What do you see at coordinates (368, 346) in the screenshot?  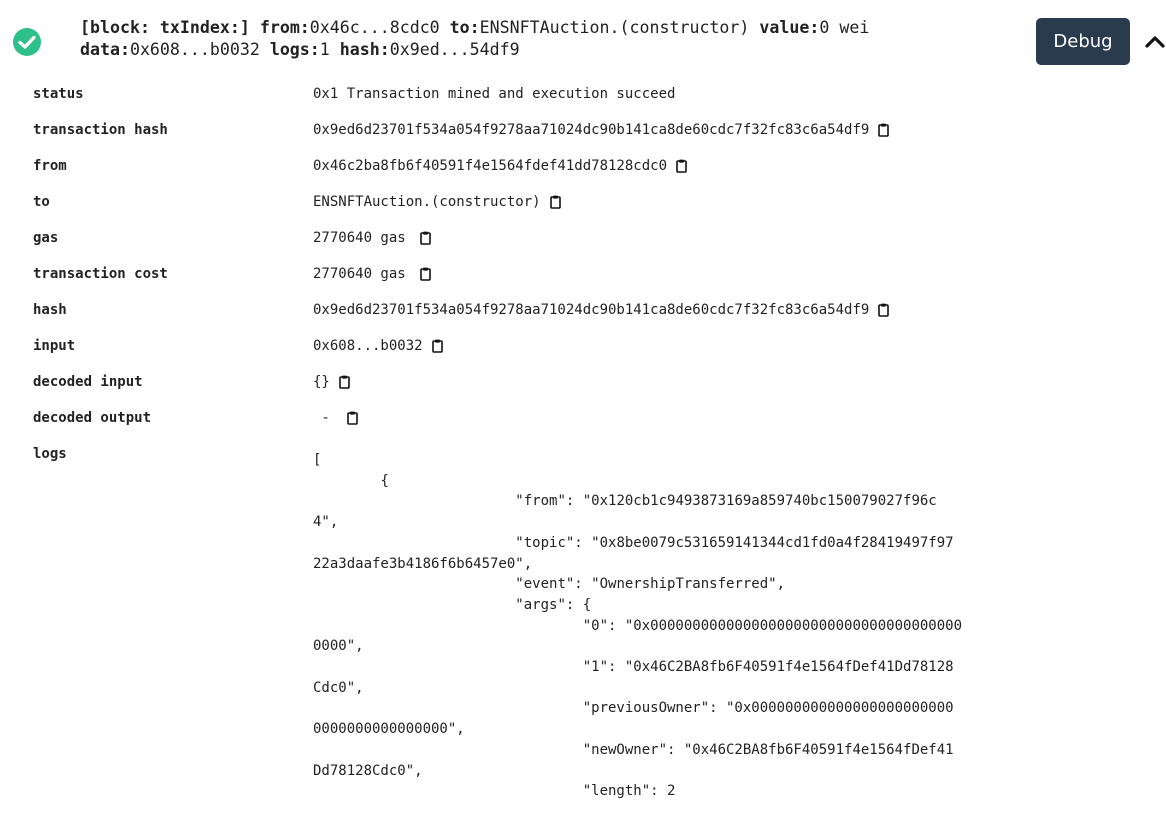 I see `detail-value-text: 0x608...b0032` at bounding box center [368, 346].